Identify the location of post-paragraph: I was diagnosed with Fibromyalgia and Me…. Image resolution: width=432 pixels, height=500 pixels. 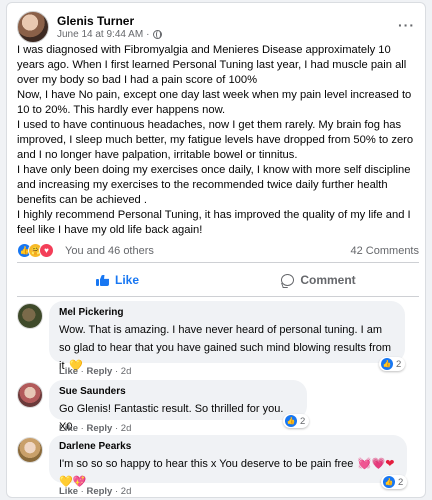
(212, 65).